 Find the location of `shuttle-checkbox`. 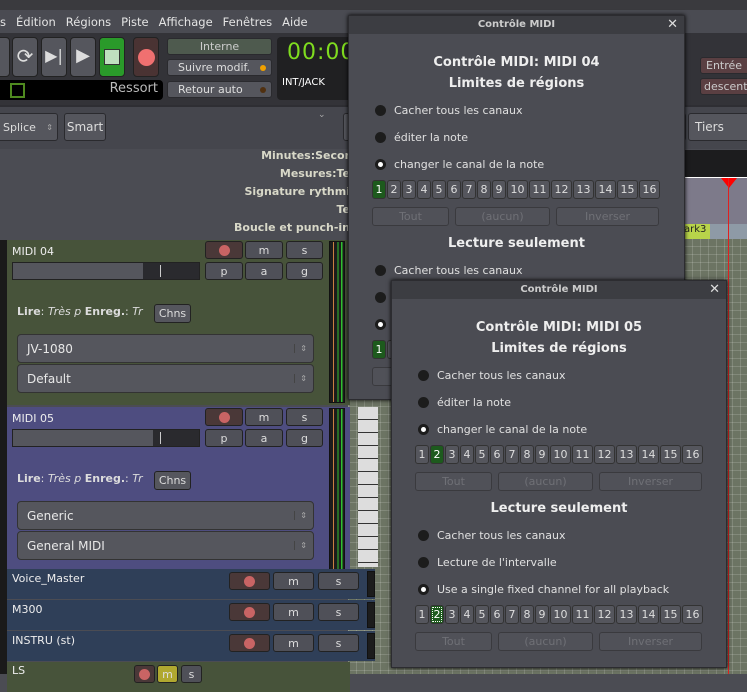

shuttle-checkbox is located at coordinates (17, 90).